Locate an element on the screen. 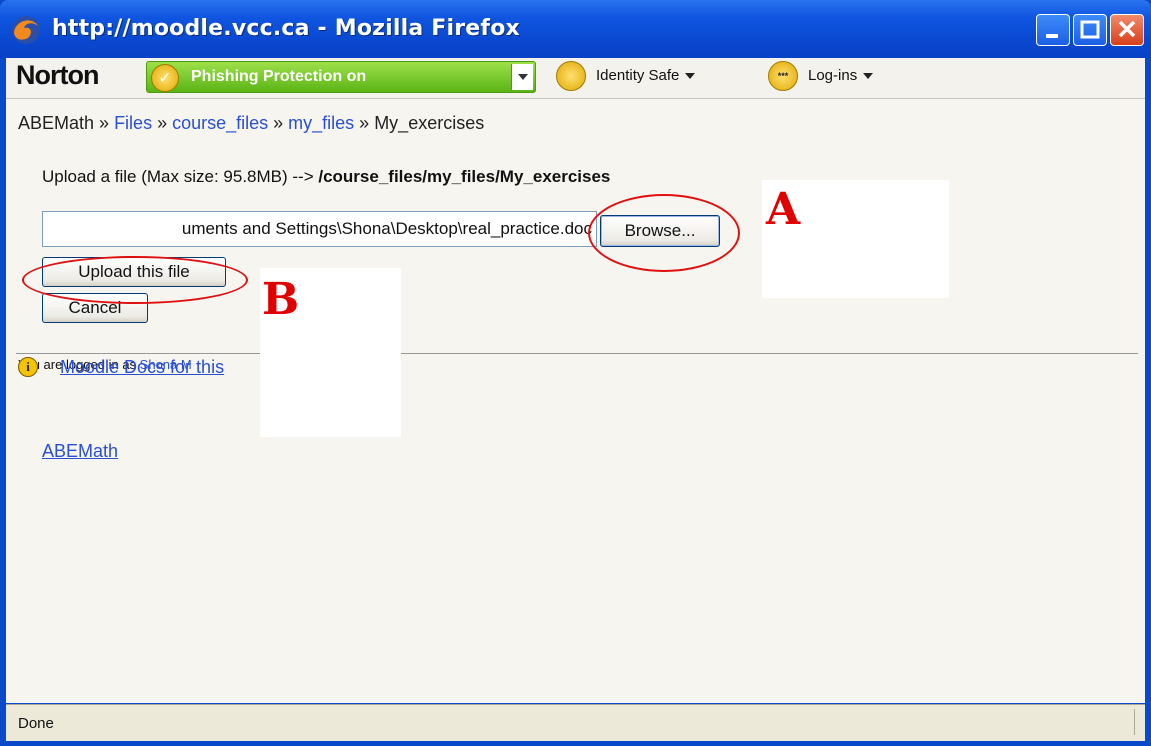 The image size is (1151, 746). window-title: http://moodle.vcc.ca - Mozilla Firefox is located at coordinates (286, 28).